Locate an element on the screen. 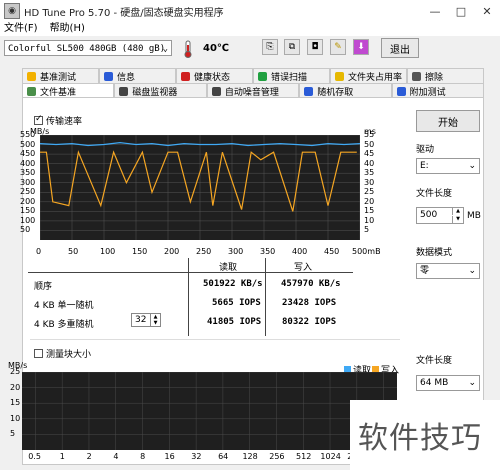 Image resolution: width=500 pixels, height=470 pixels. drive-label: 驱动 is located at coordinates (425, 150).